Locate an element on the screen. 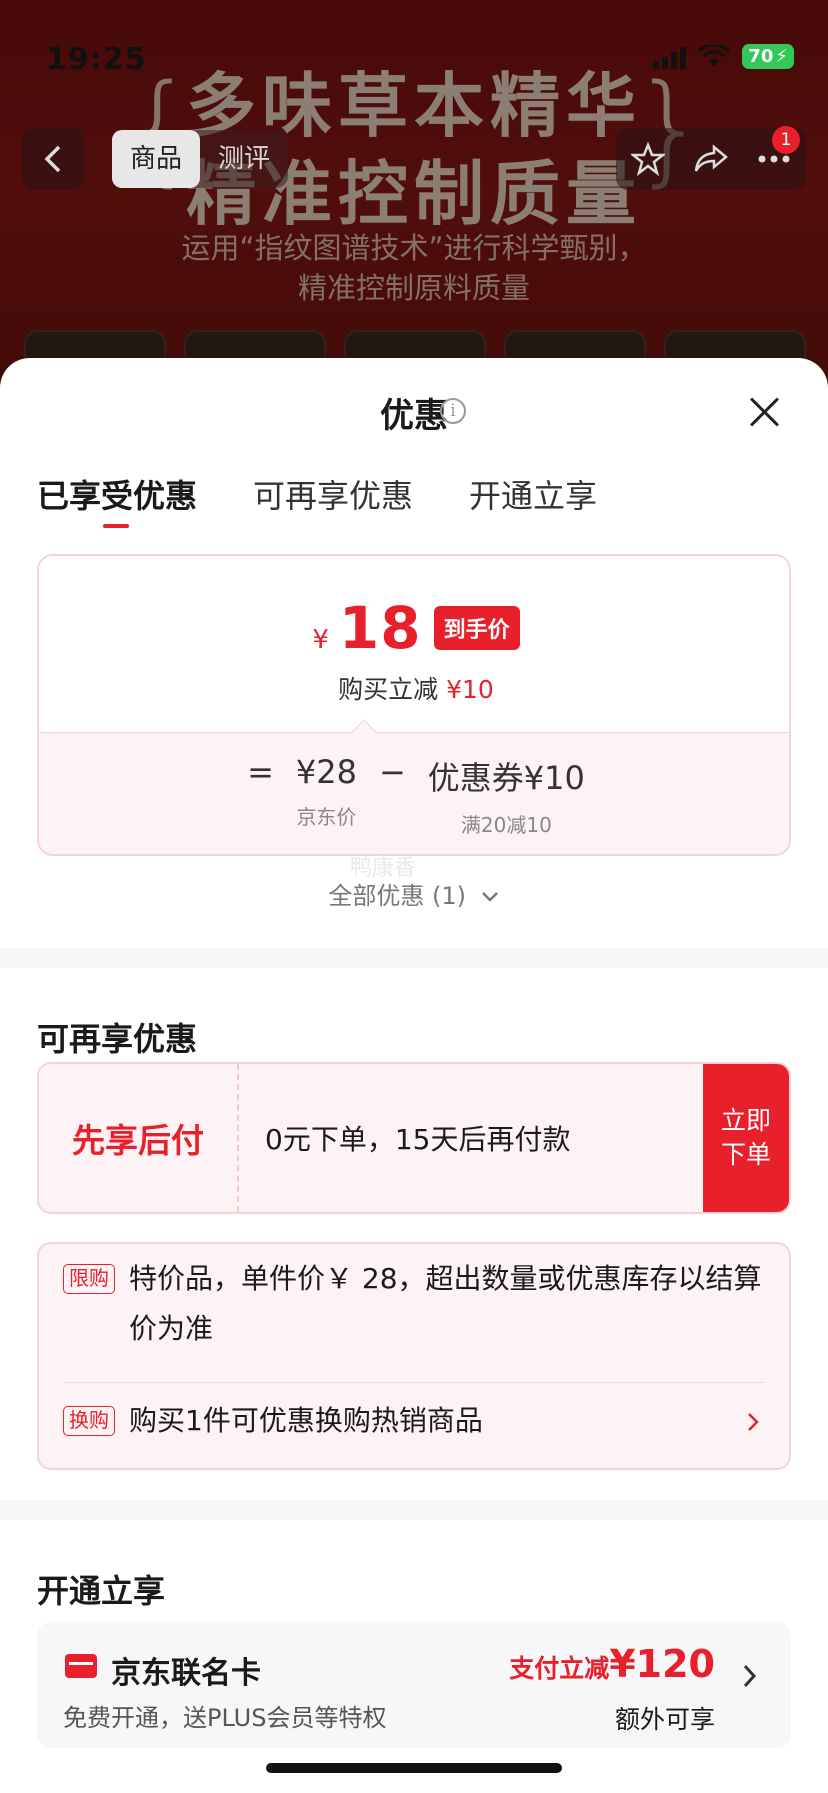  wifi-icon is located at coordinates (714, 55).